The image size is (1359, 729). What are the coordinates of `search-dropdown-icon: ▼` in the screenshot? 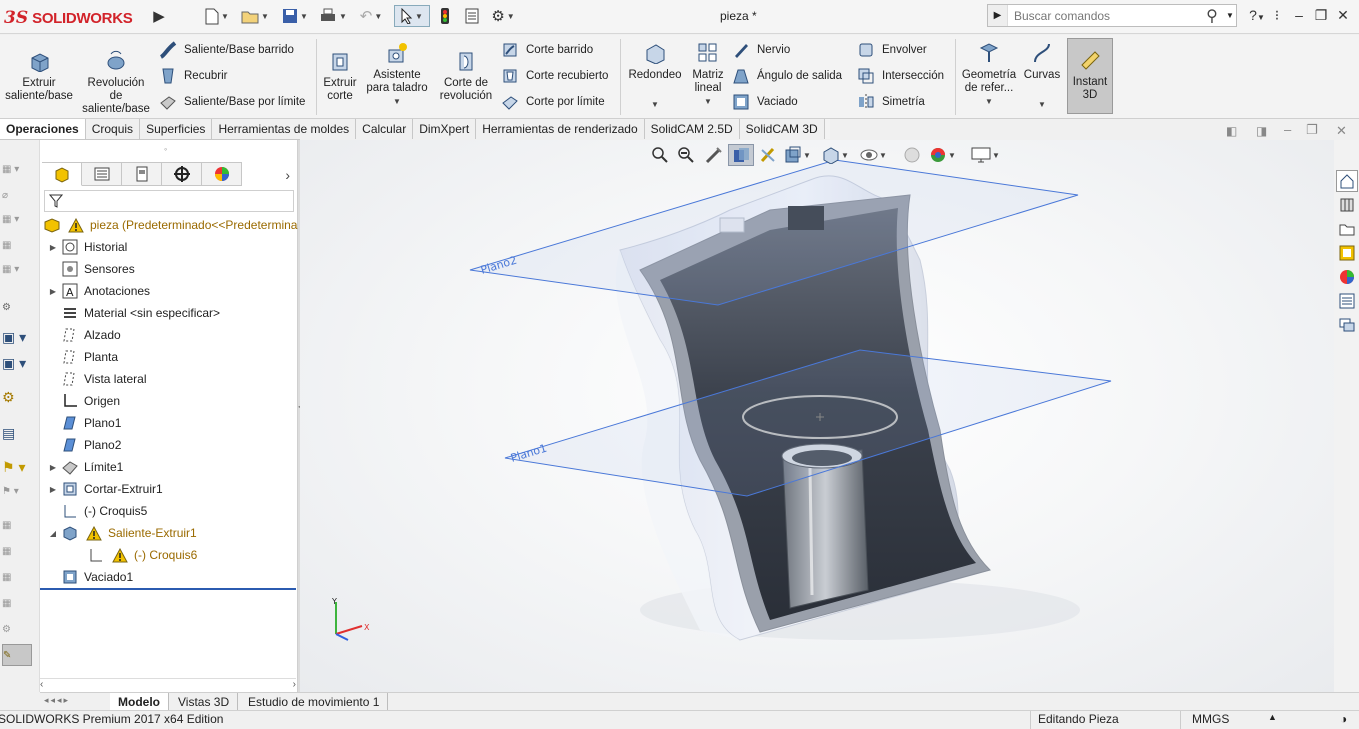 It's located at (1231, 15).